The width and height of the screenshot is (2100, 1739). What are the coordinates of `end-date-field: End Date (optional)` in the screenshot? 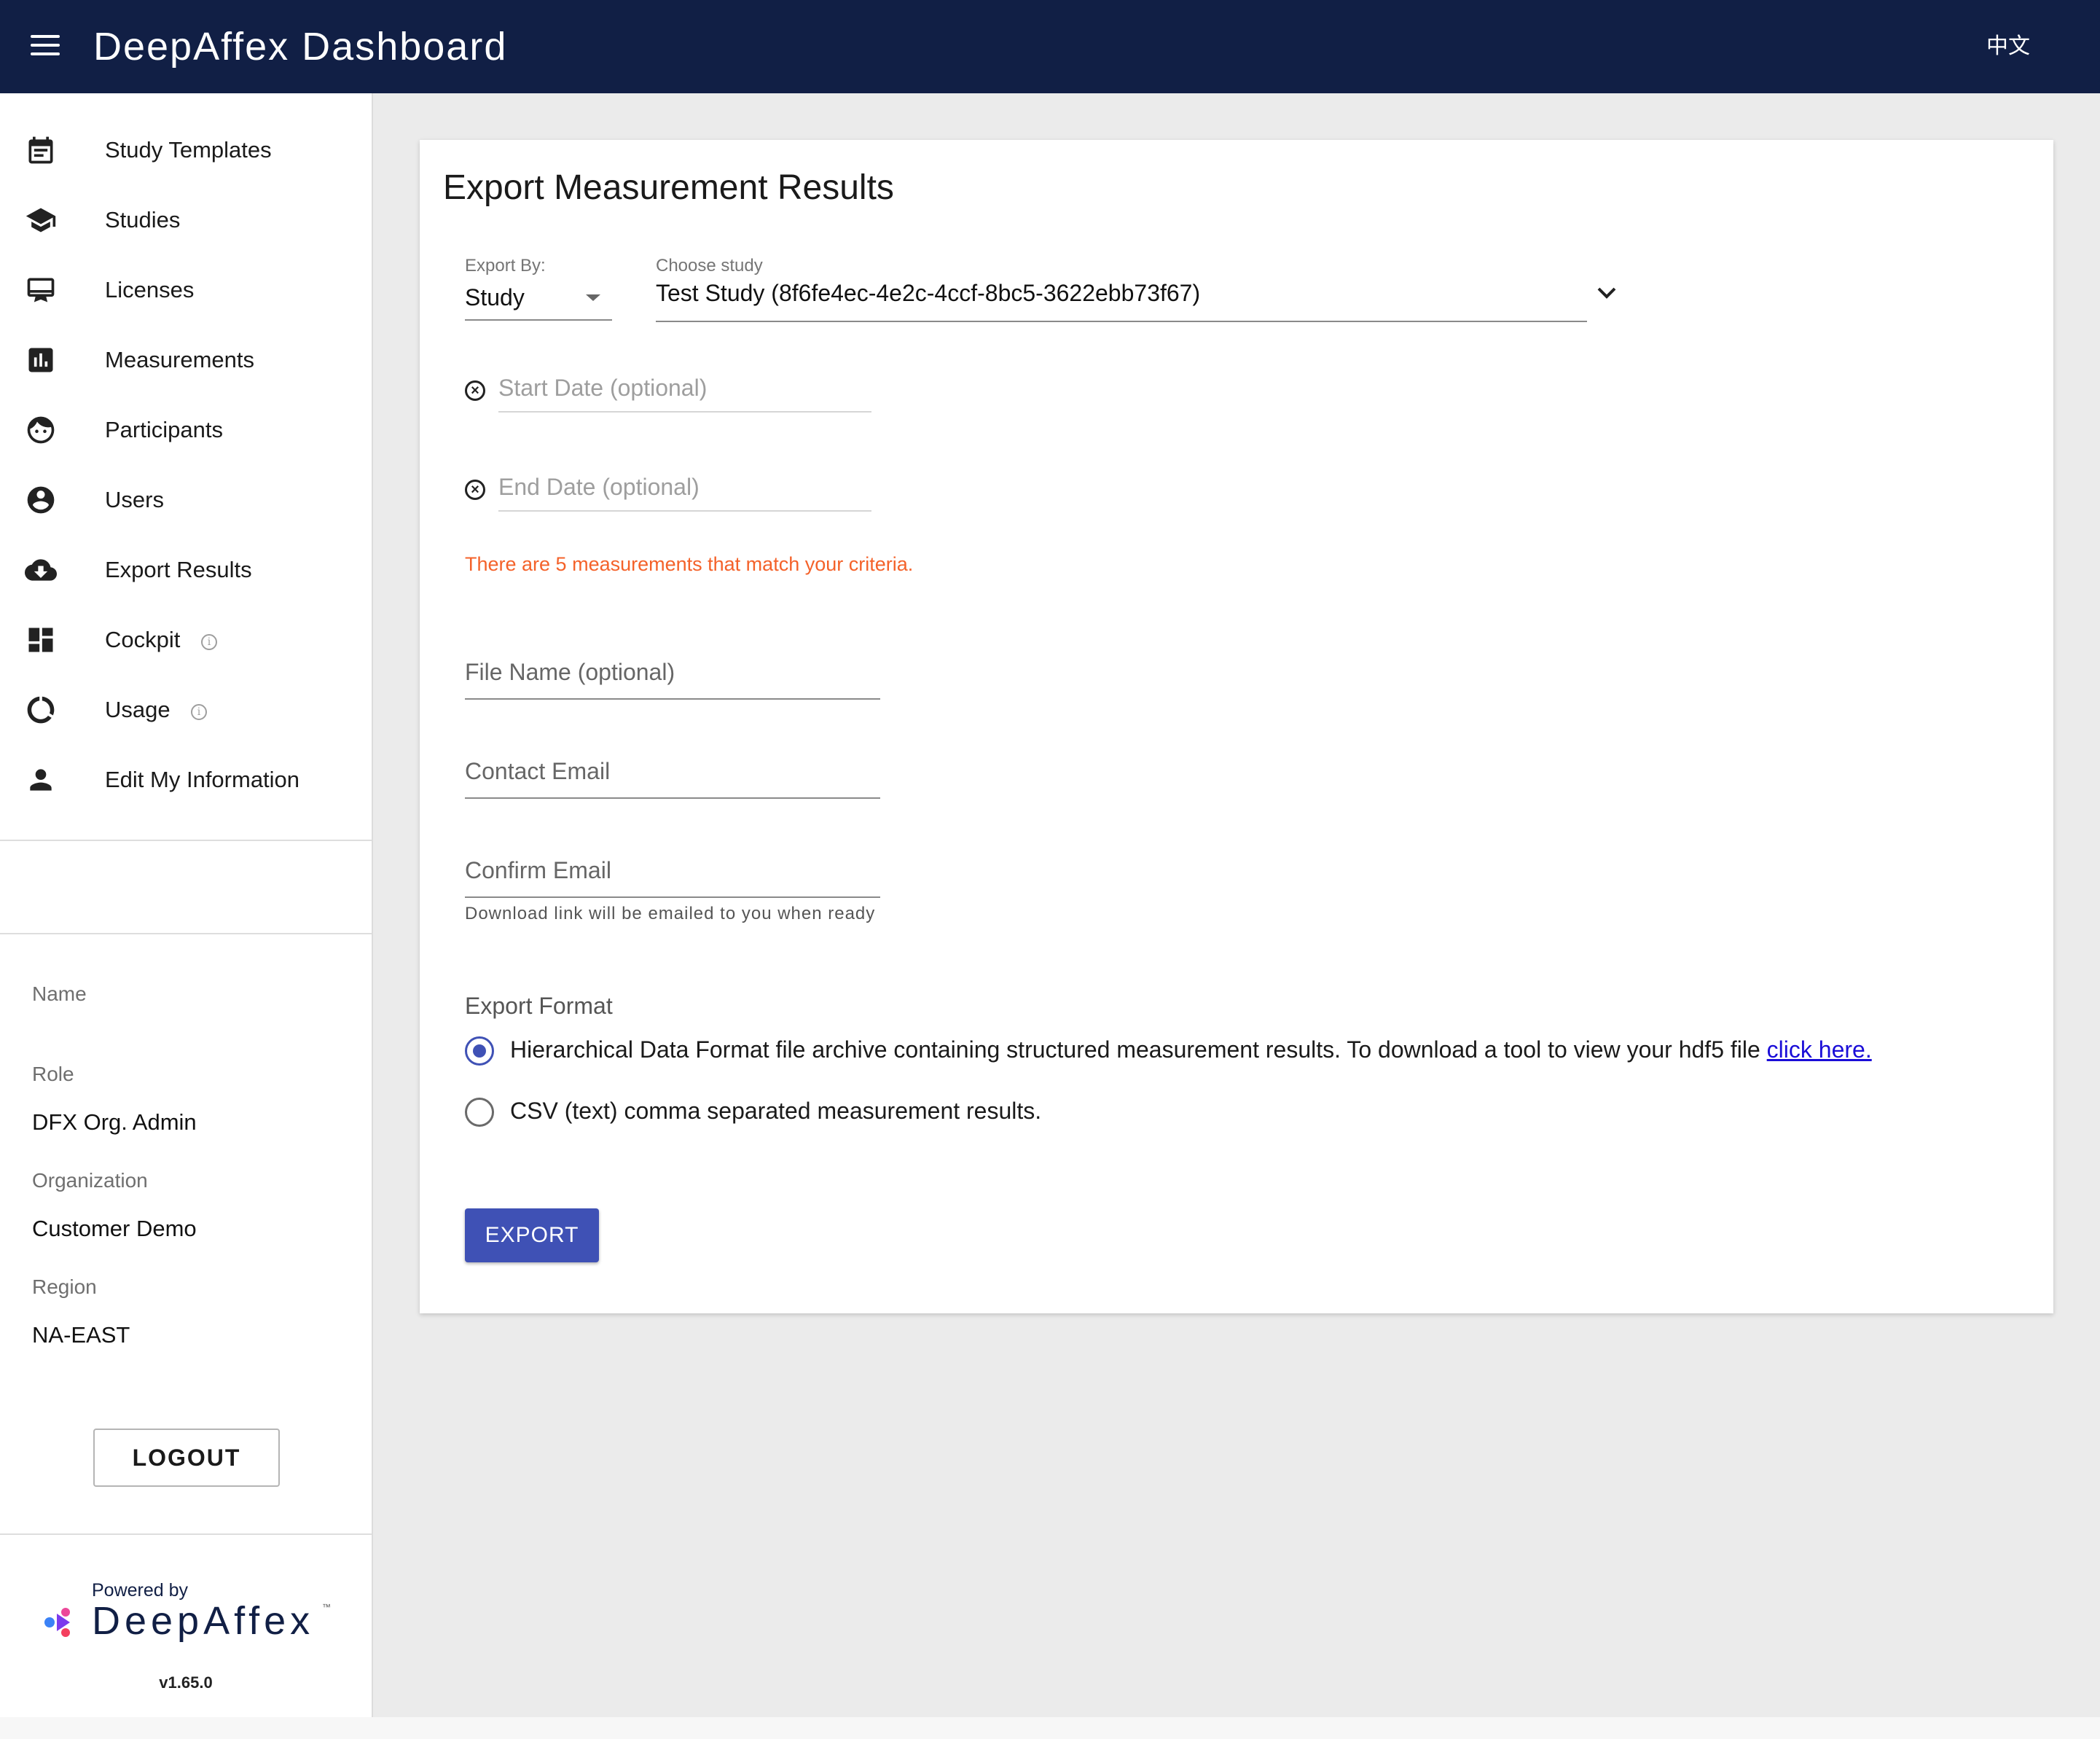 It's located at (686, 492).